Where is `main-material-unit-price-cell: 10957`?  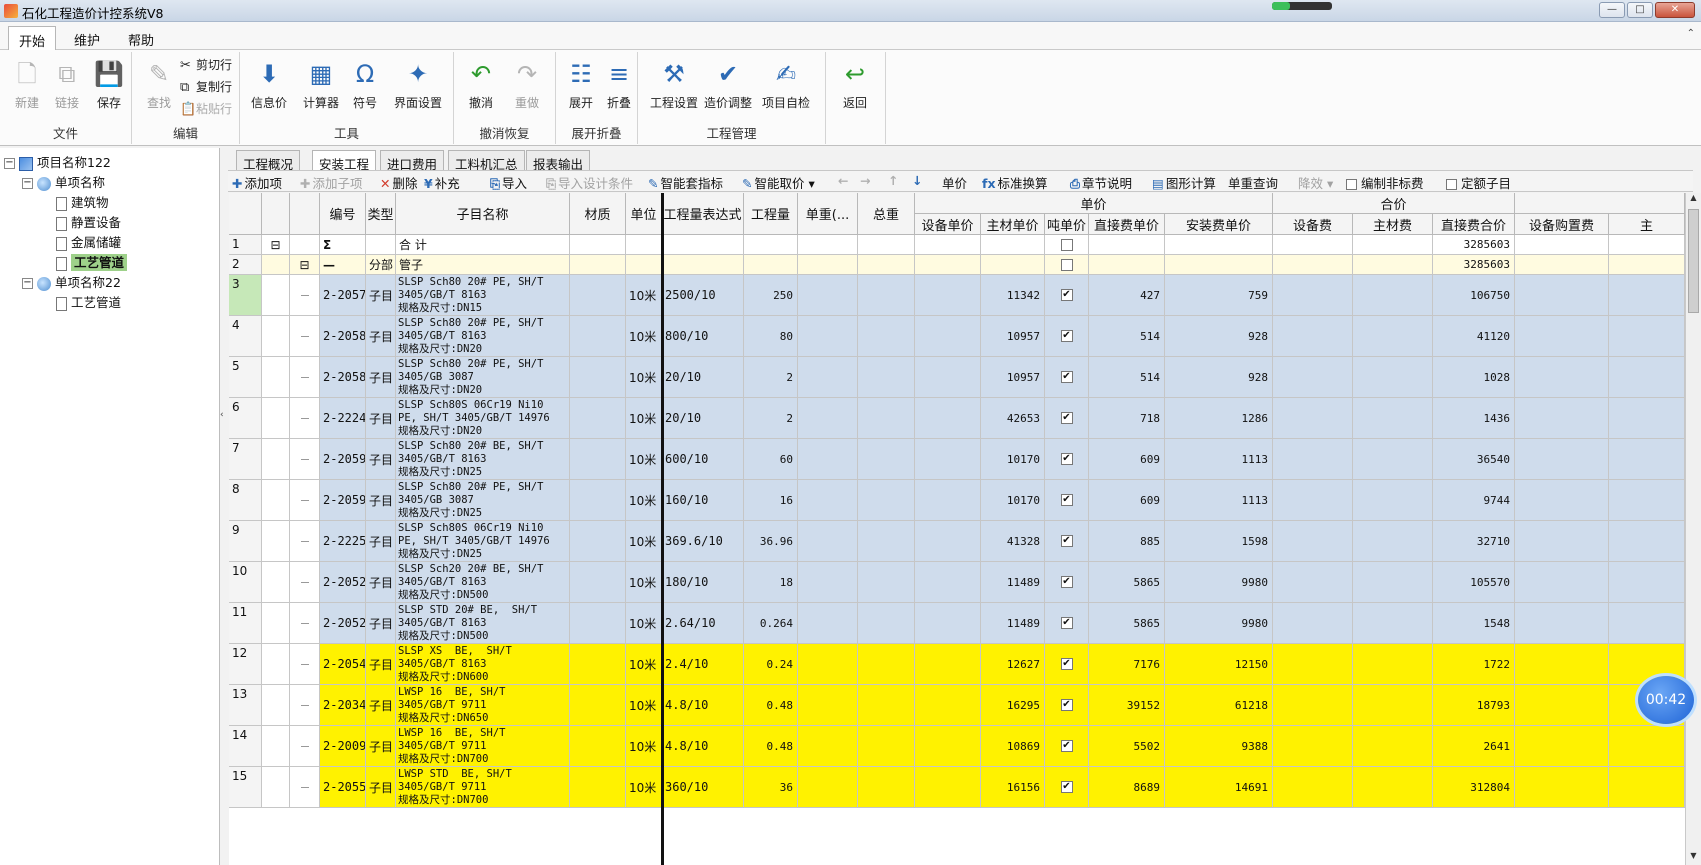 main-material-unit-price-cell: 10957 is located at coordinates (1013, 336).